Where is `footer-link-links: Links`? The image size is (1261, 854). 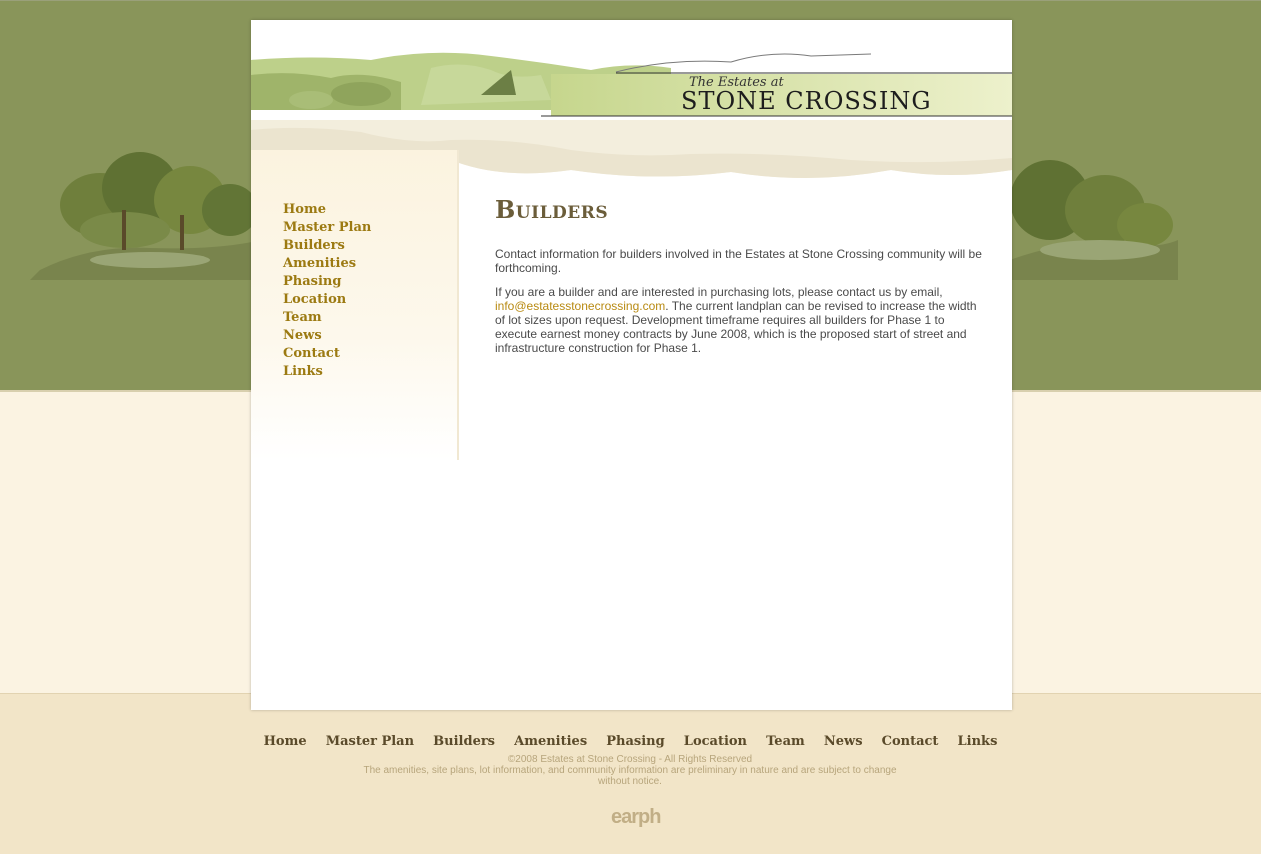 footer-link-links: Links is located at coordinates (978, 741).